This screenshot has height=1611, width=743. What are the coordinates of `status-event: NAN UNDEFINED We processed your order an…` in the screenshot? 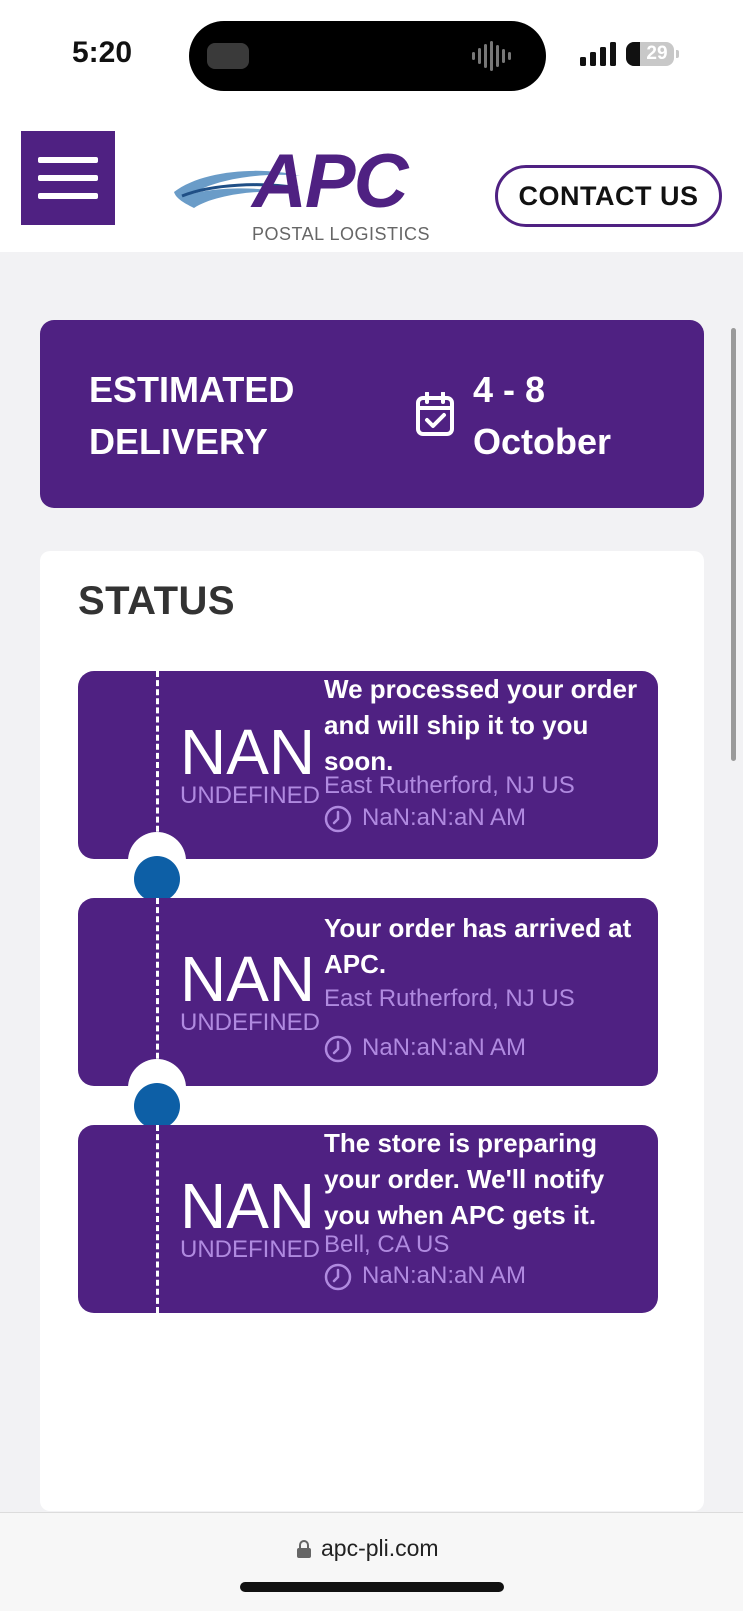 It's located at (368, 765).